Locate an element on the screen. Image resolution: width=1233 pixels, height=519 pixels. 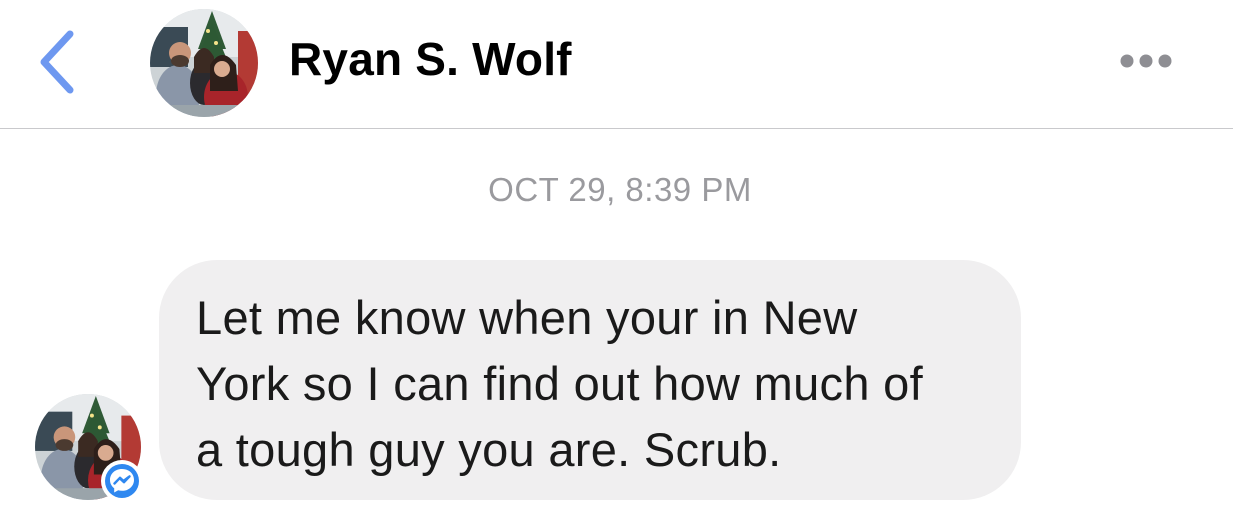
contact-avatar is located at coordinates (204, 63).